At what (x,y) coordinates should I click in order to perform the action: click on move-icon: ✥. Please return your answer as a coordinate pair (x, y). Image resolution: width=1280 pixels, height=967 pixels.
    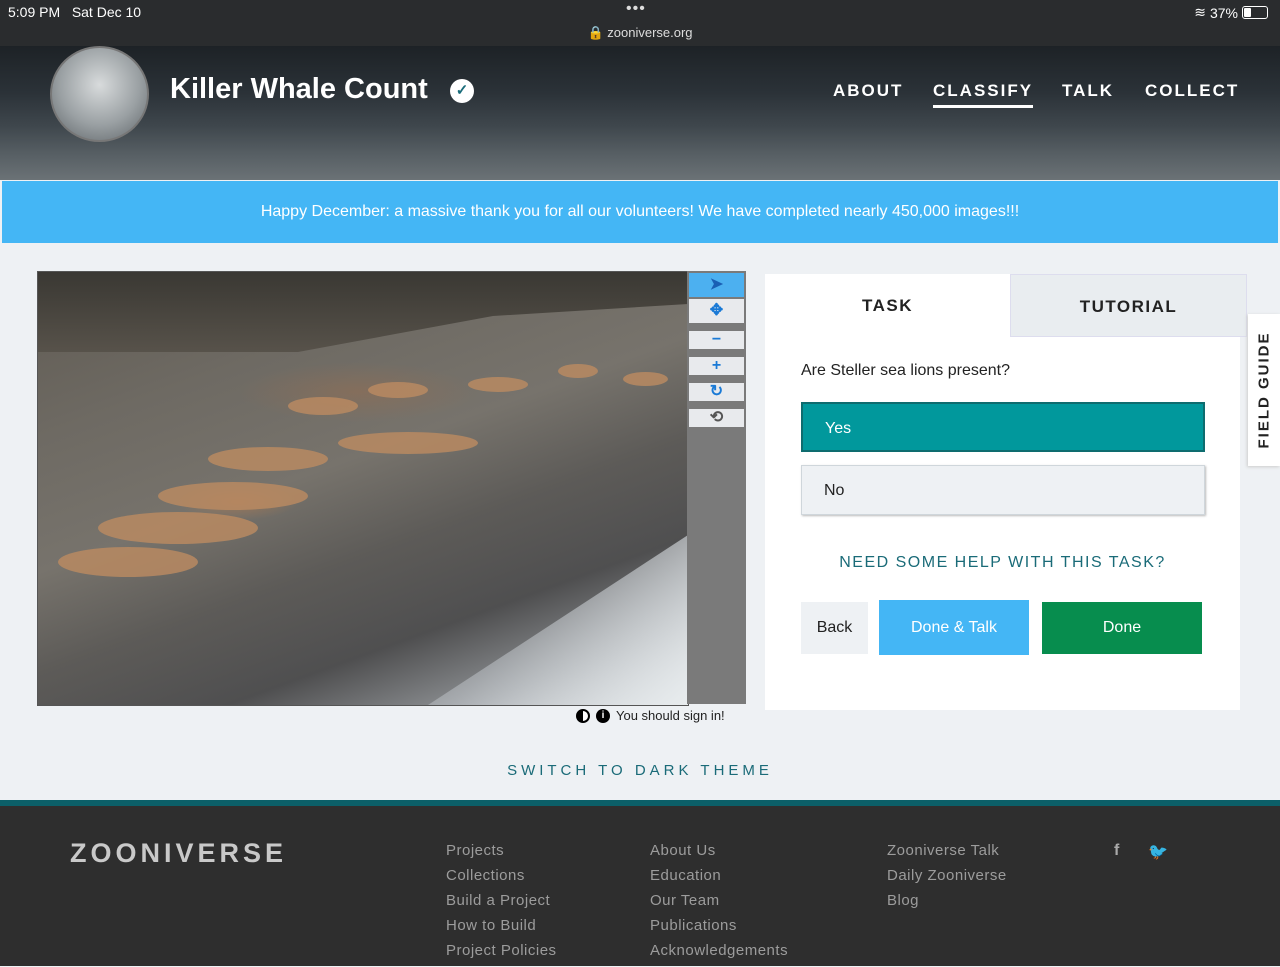
    Looking at the image, I should click on (716, 311).